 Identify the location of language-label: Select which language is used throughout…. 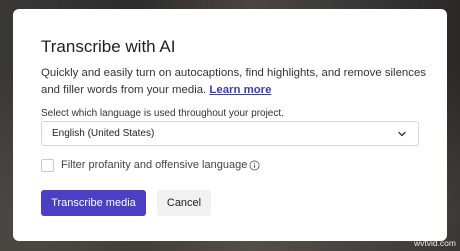
(162, 113).